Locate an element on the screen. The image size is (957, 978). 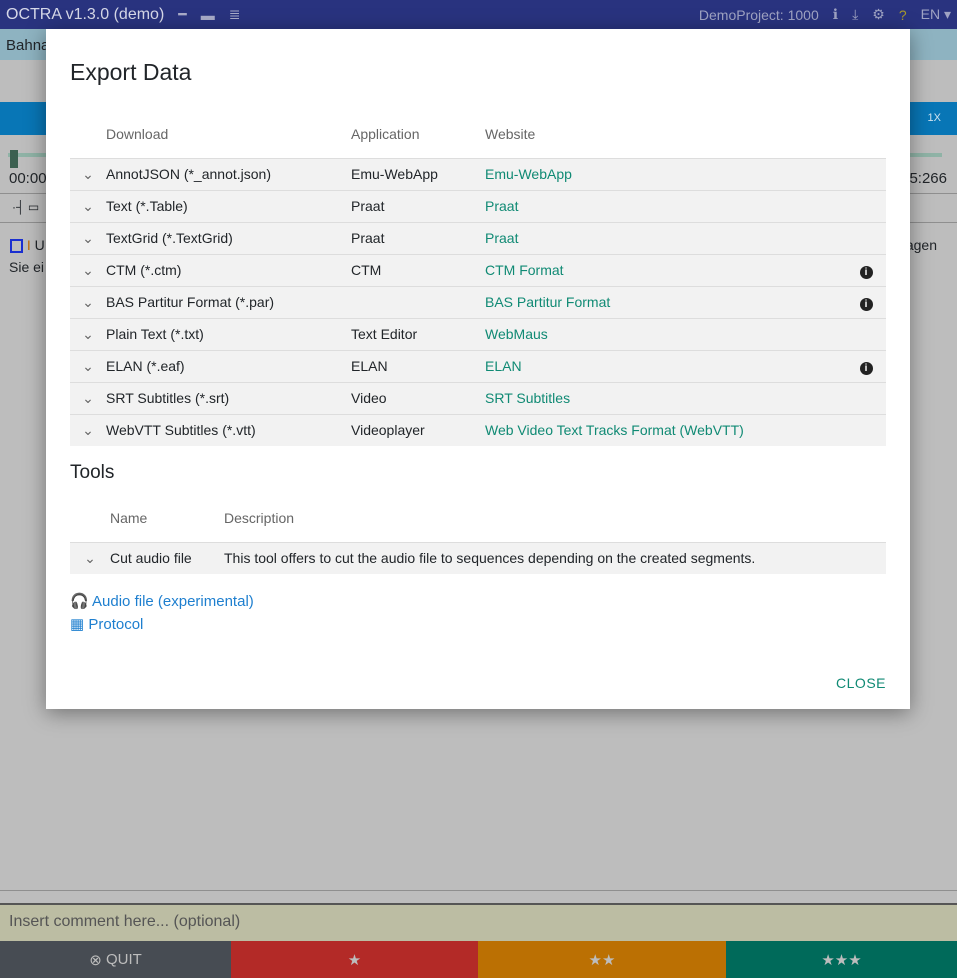
close-button: CLOSE is located at coordinates (861, 683).